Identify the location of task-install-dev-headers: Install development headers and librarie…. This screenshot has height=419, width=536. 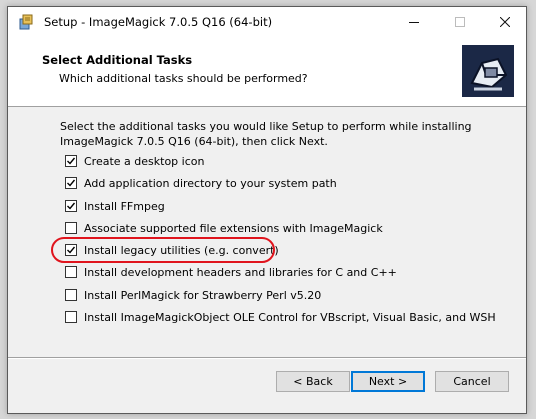
(231, 272).